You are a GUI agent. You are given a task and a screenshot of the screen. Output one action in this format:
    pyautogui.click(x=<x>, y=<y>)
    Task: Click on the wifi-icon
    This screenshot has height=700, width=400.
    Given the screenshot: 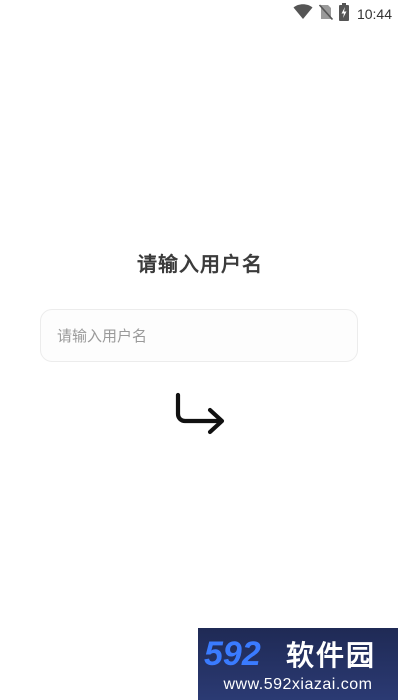 What is the action you would take?
    pyautogui.click(x=303, y=14)
    